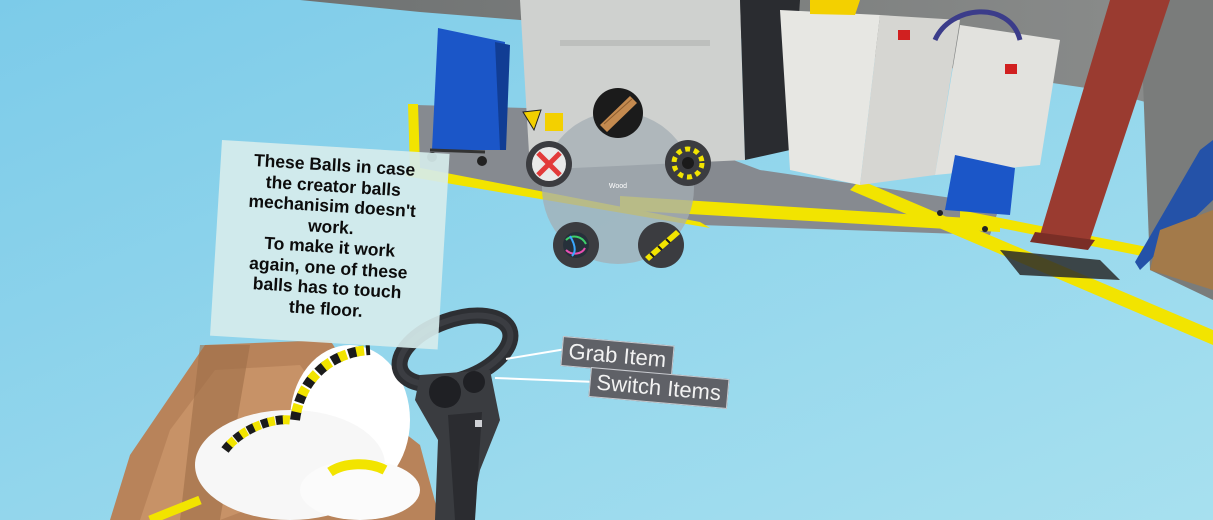 The height and width of the screenshot is (520, 1213). I want to click on warning-label, so click(554, 122).